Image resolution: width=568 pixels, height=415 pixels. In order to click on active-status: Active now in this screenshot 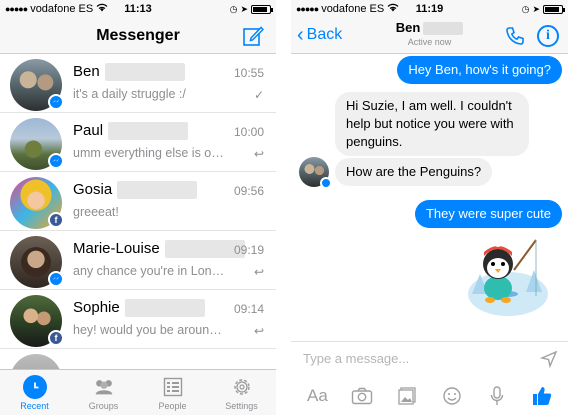, I will do `click(429, 42)`.